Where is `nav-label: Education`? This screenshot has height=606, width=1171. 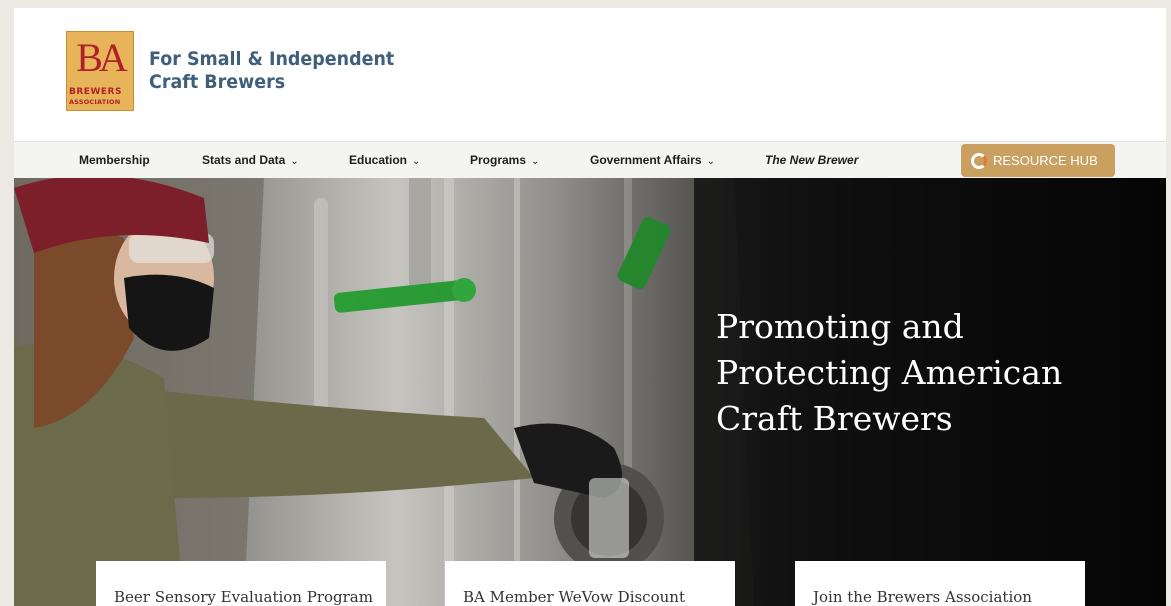
nav-label: Education is located at coordinates (378, 160).